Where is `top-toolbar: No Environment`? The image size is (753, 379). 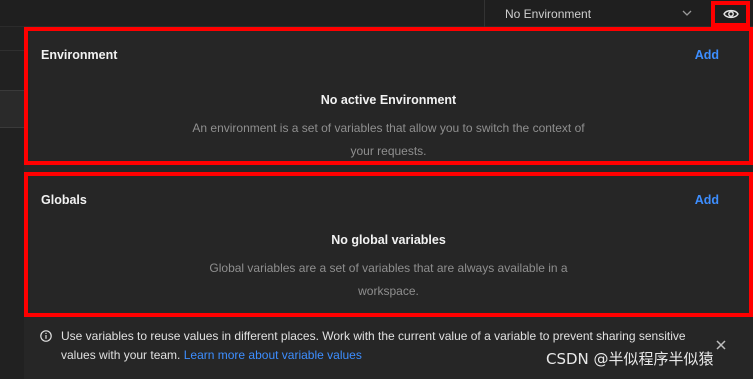
top-toolbar: No Environment is located at coordinates (376, 13).